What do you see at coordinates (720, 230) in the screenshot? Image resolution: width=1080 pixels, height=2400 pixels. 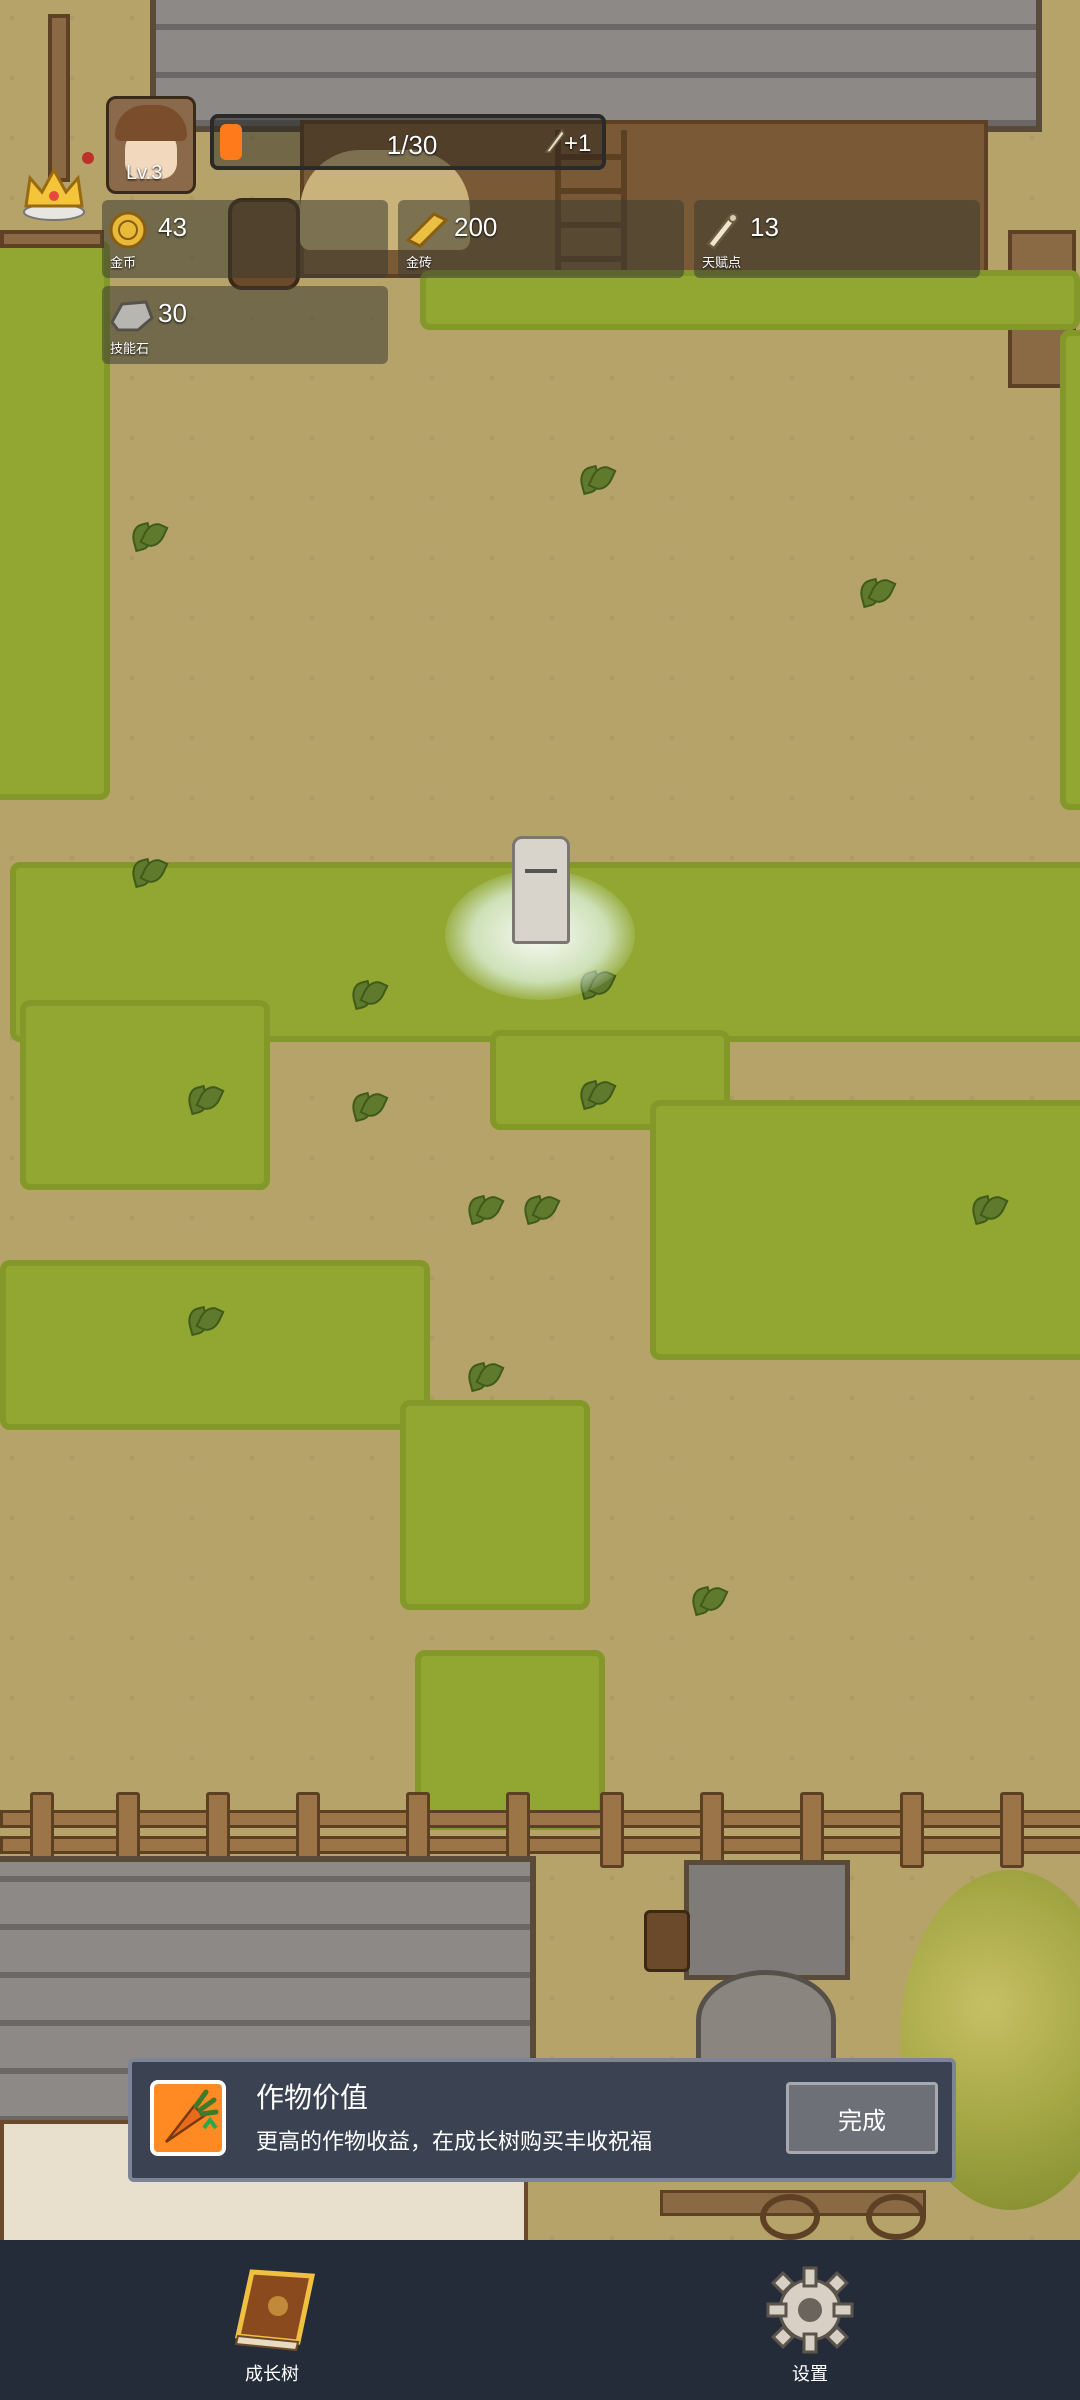 I see `scroll-icon` at bounding box center [720, 230].